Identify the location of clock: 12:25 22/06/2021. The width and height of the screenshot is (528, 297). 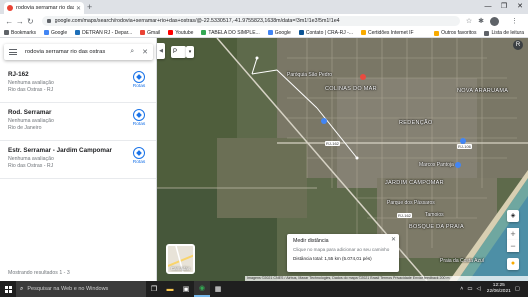
(499, 289).